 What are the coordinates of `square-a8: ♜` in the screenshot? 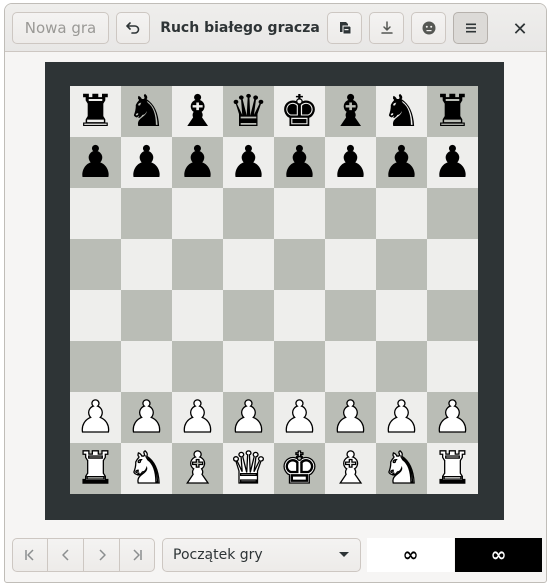 It's located at (95, 111).